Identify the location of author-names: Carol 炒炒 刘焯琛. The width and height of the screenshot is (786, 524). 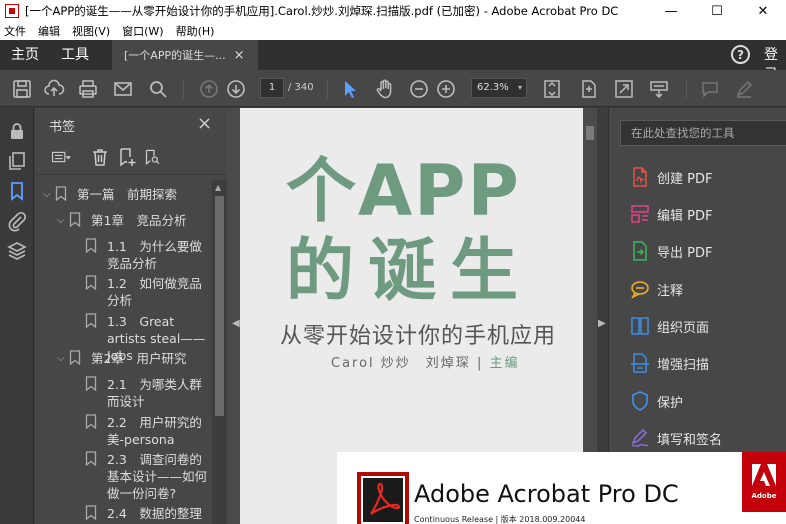
(401, 363).